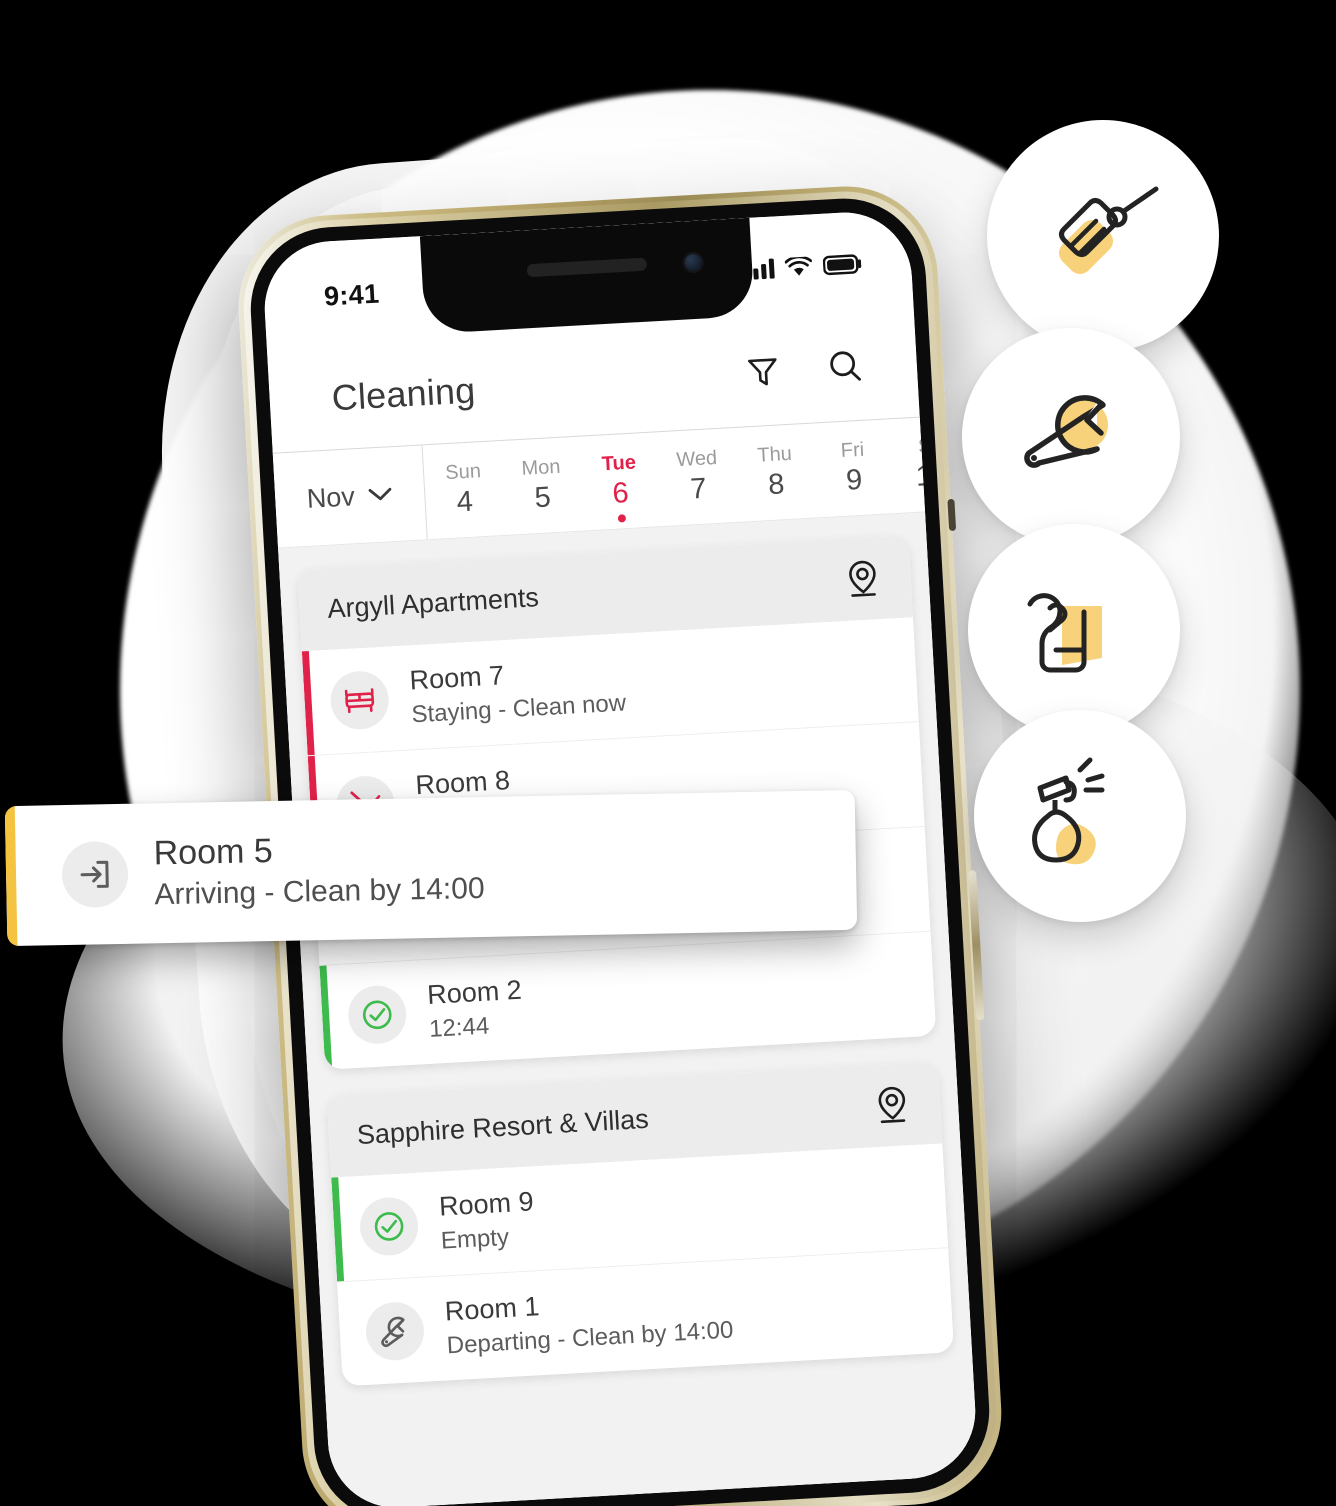 The image size is (1336, 1506). I want to click on badge-broom, so click(1103, 236).